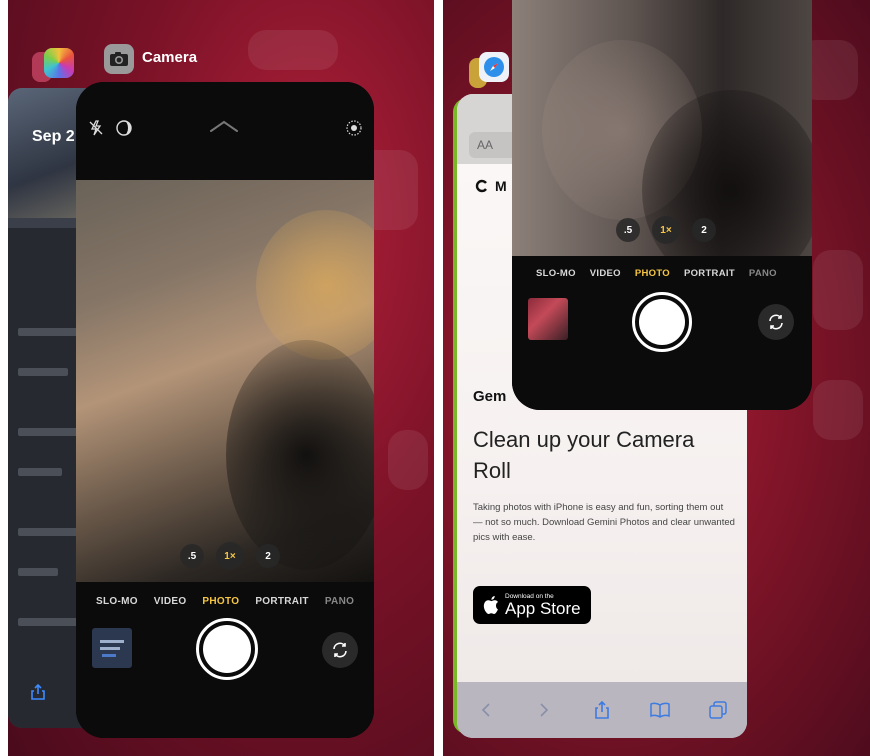 This screenshot has height=756, width=870. What do you see at coordinates (124, 128) in the screenshot?
I see `night-mode-icon` at bounding box center [124, 128].